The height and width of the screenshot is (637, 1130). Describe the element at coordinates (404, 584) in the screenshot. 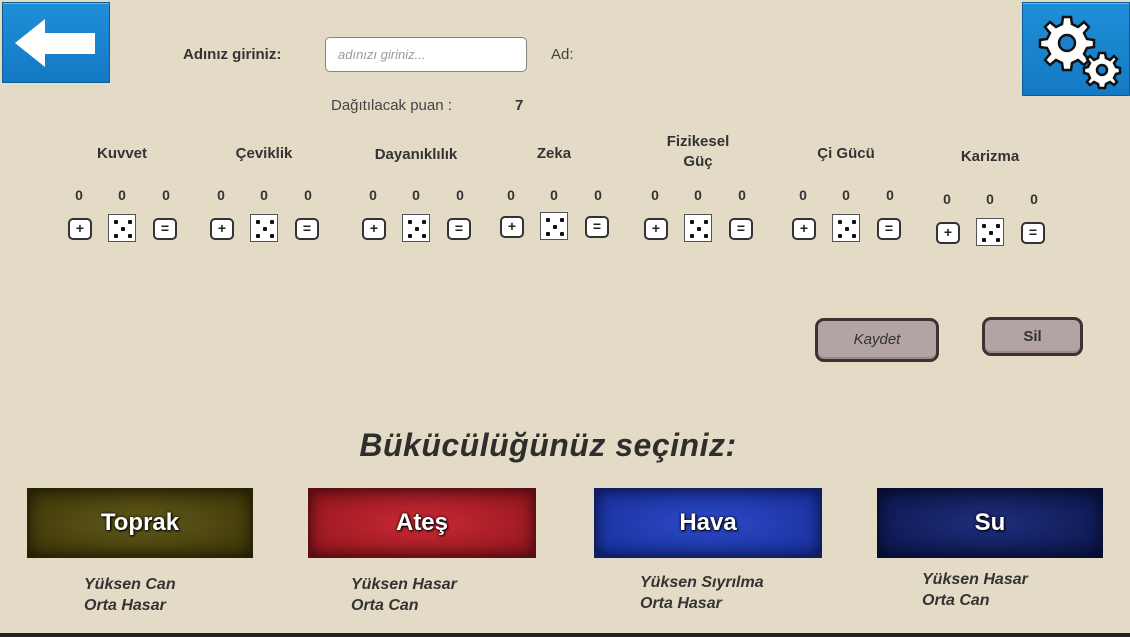

I see `fire-desc-line1: Yüksen Hasar` at that location.